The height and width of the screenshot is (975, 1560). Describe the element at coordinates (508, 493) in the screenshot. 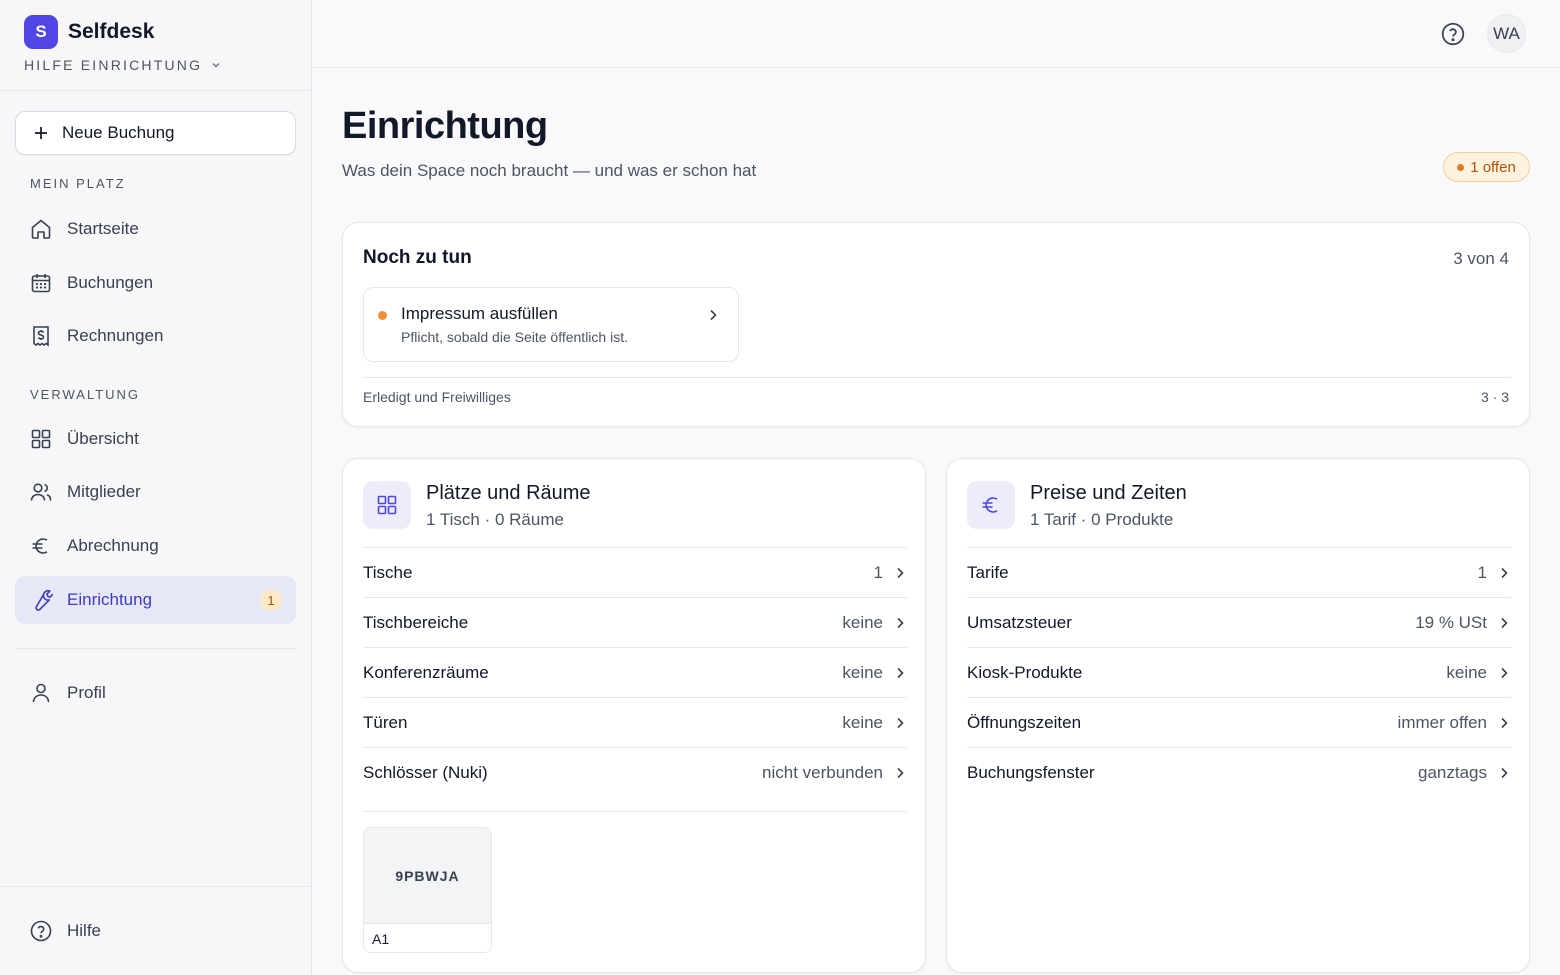

I see `places-title: Plätze und Räume` at that location.